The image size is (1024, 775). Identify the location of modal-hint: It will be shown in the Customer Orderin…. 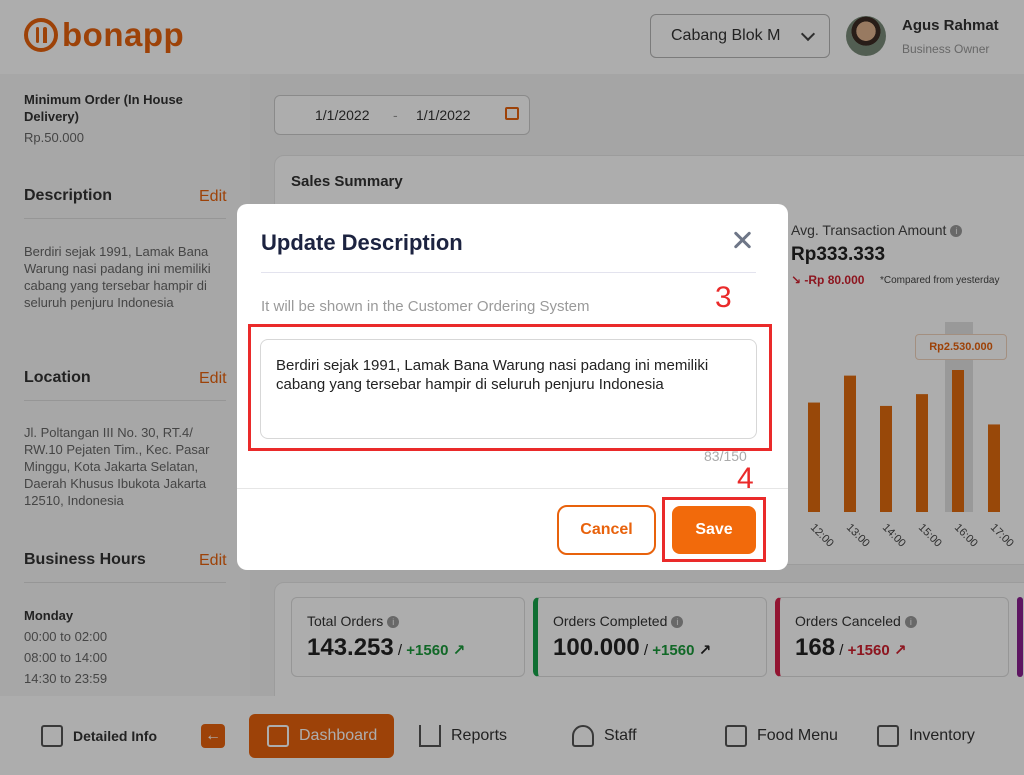
(425, 306).